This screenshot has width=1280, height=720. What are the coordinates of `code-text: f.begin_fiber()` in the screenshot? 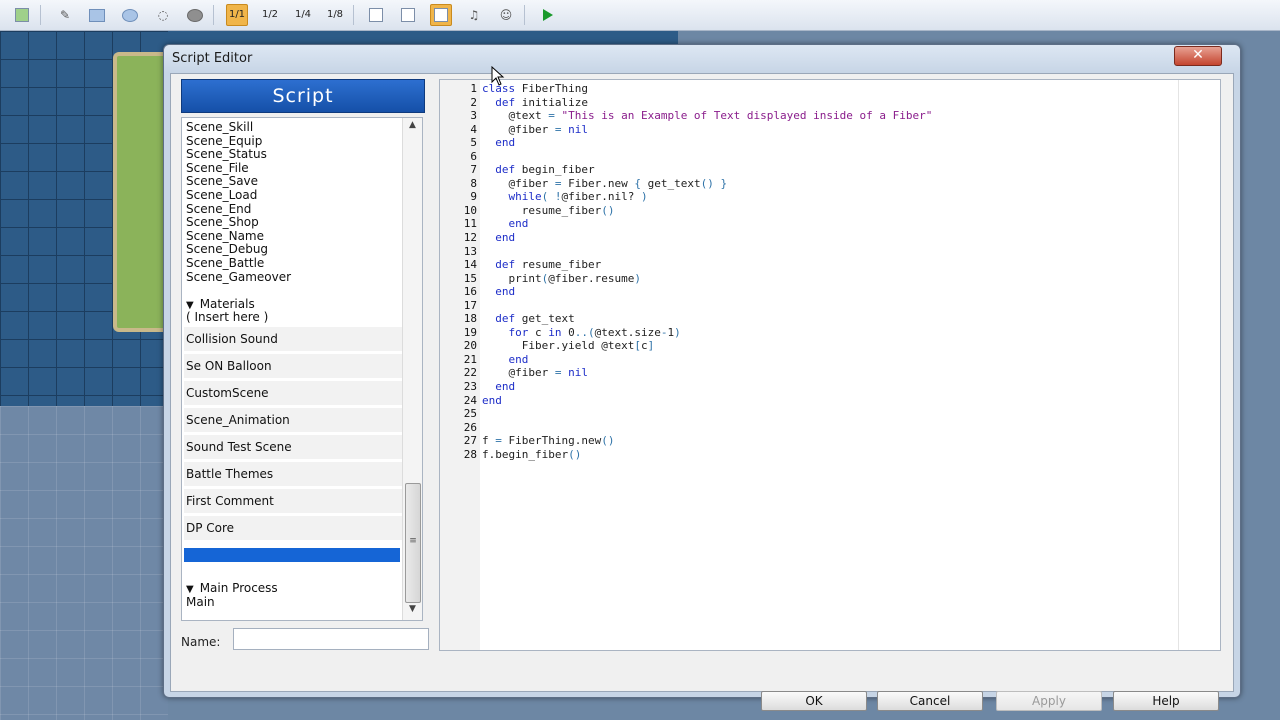 It's located at (532, 454).